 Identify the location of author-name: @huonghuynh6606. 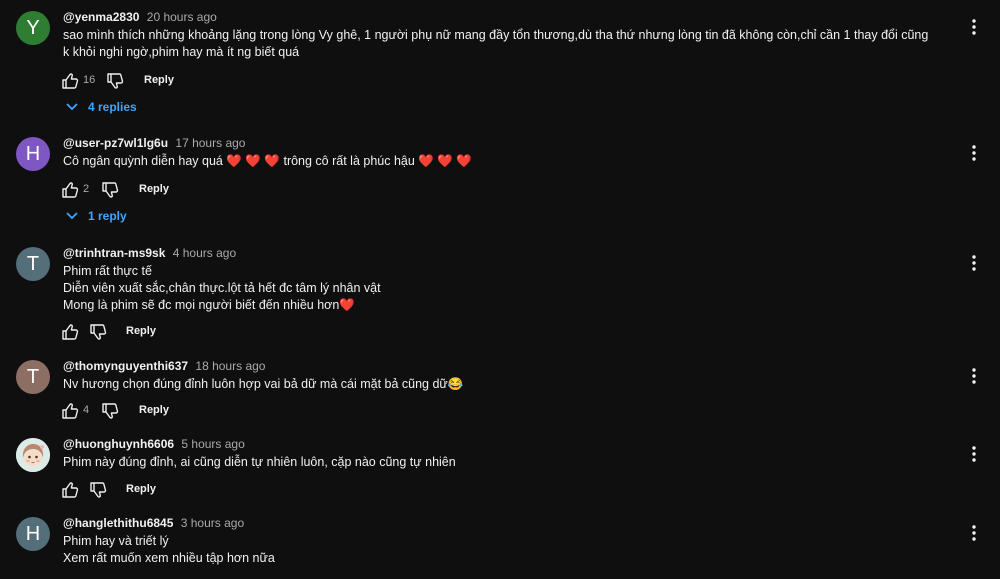
(118, 444).